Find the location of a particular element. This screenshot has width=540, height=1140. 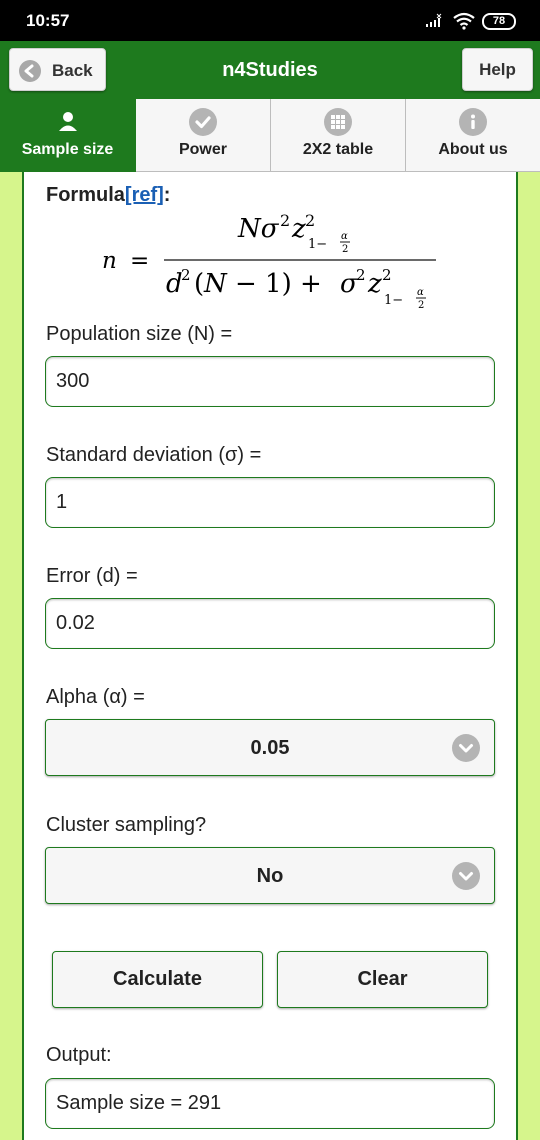

alpha-label: Alpha (α) = is located at coordinates (95, 697).